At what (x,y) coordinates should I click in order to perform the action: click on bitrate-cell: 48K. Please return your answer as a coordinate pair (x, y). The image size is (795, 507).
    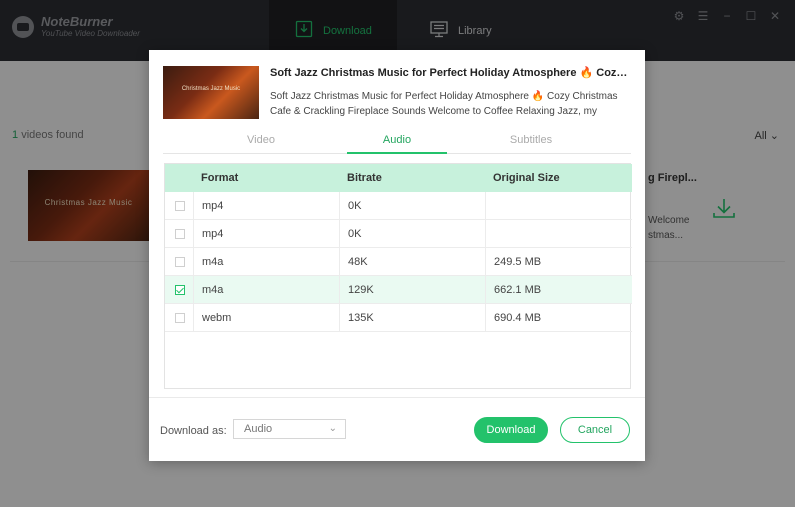
    Looking at the image, I should click on (412, 262).